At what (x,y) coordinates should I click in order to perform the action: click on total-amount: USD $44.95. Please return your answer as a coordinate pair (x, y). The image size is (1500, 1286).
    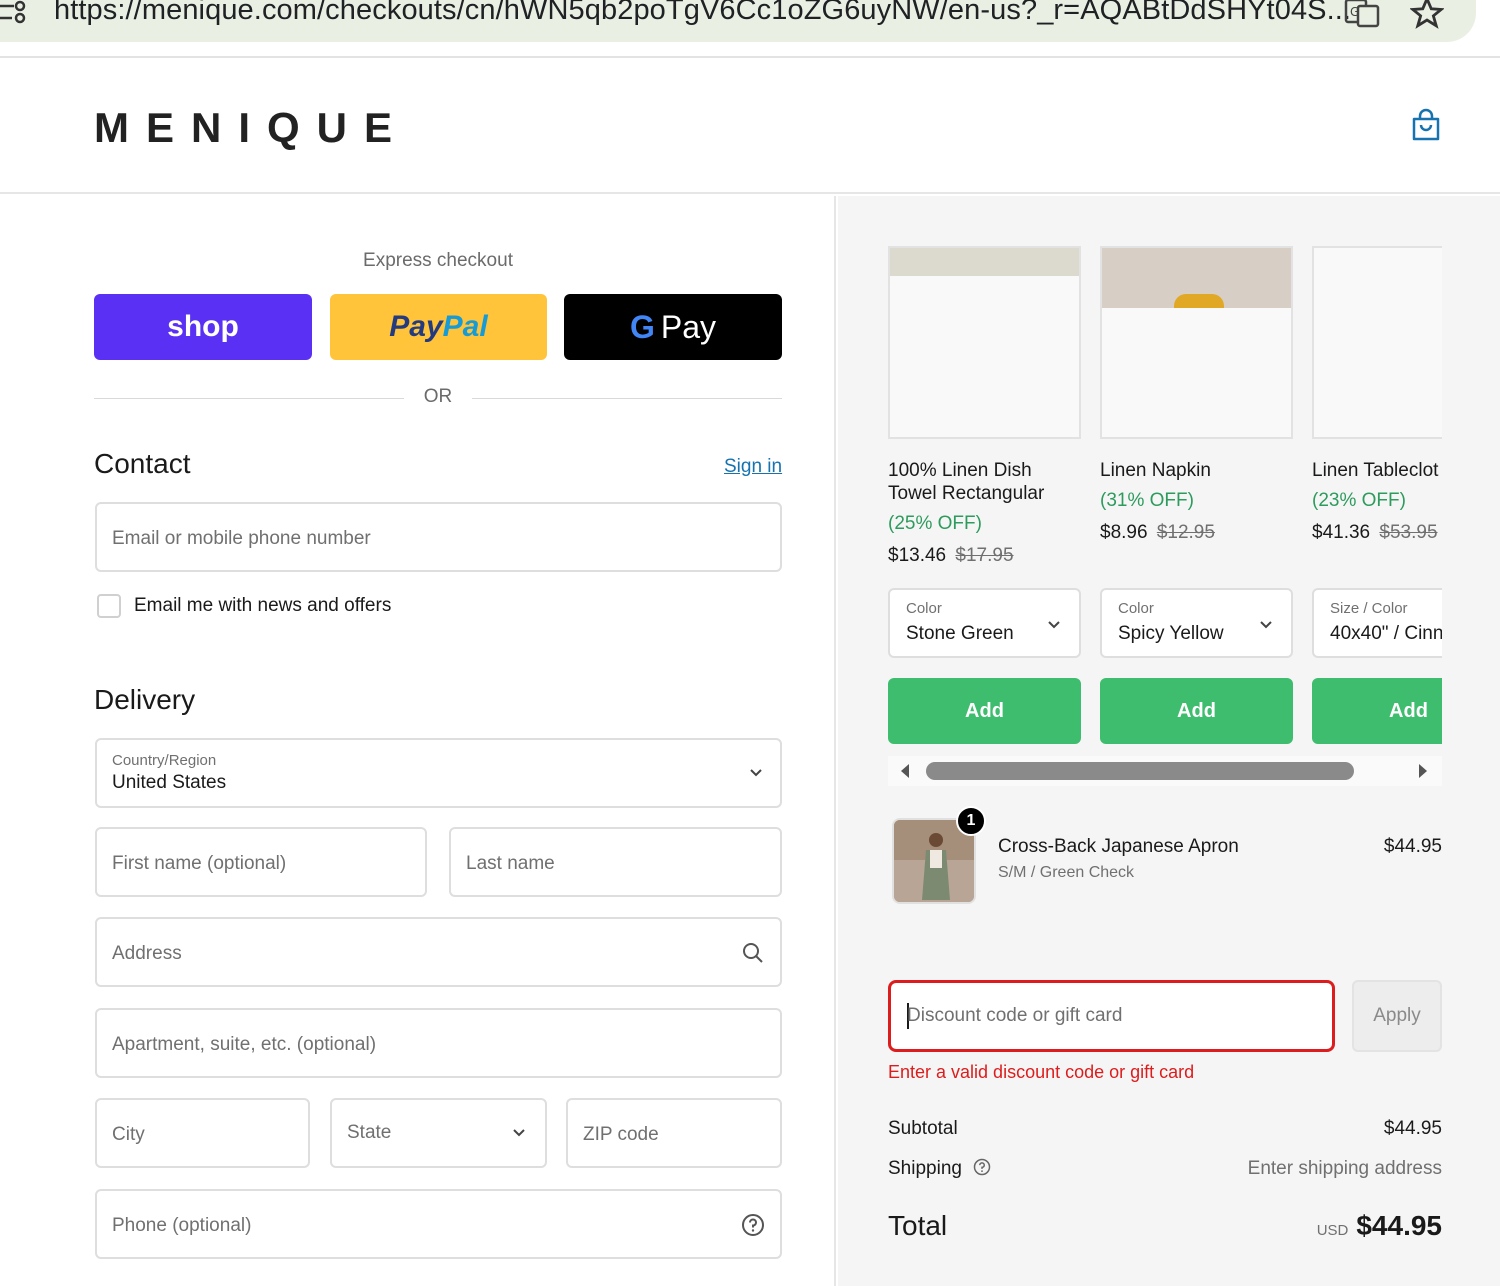
    Looking at the image, I should click on (1379, 1226).